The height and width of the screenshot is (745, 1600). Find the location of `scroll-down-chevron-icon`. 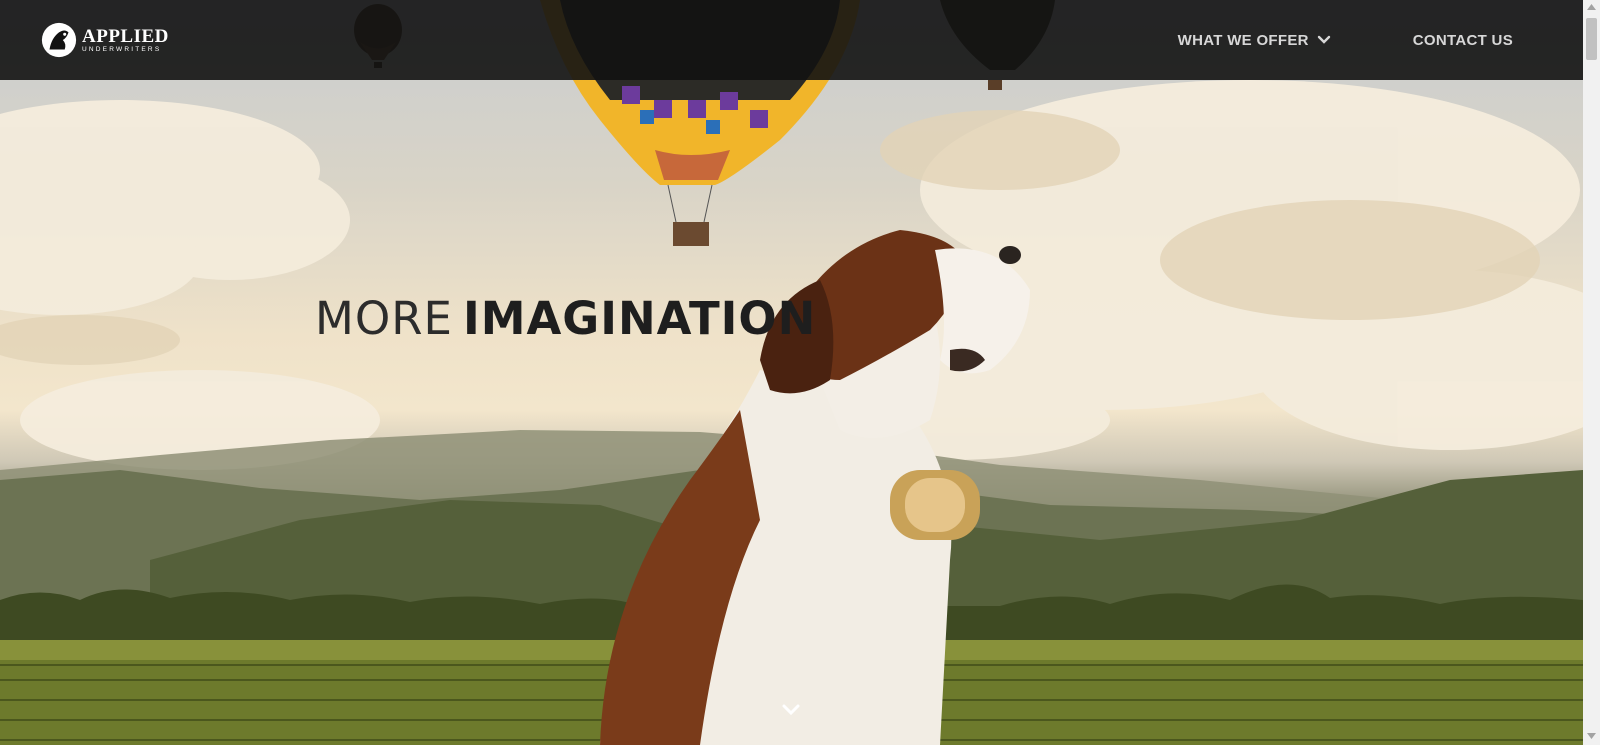

scroll-down-chevron-icon is located at coordinates (791, 710).